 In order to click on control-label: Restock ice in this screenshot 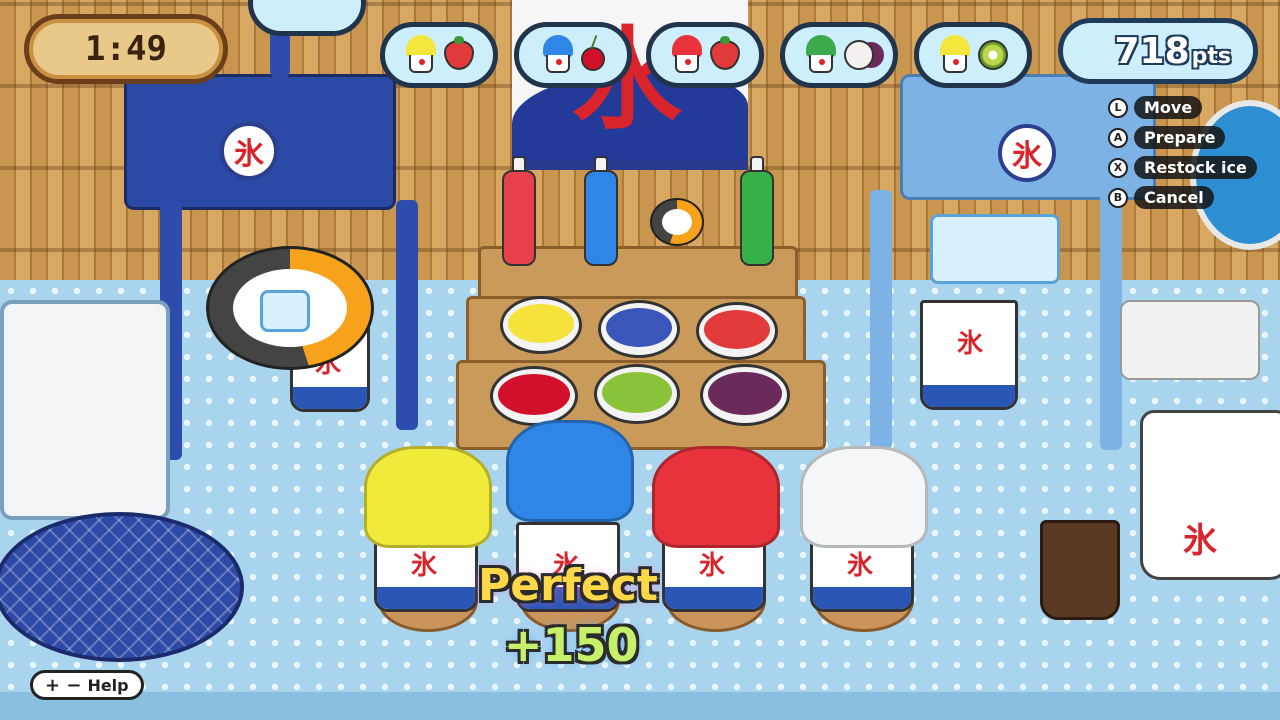, I will do `click(1195, 167)`.